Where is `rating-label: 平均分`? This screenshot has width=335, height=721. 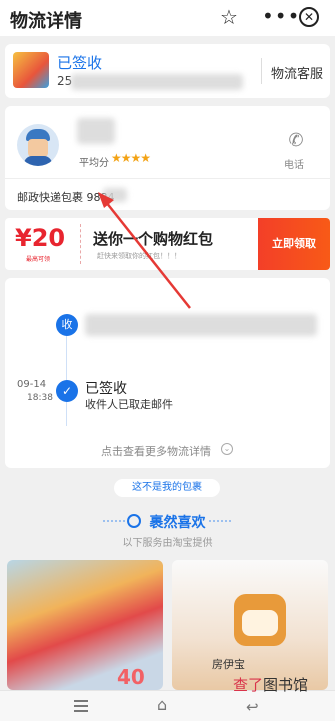
rating-label: 平均分 is located at coordinates (94, 163).